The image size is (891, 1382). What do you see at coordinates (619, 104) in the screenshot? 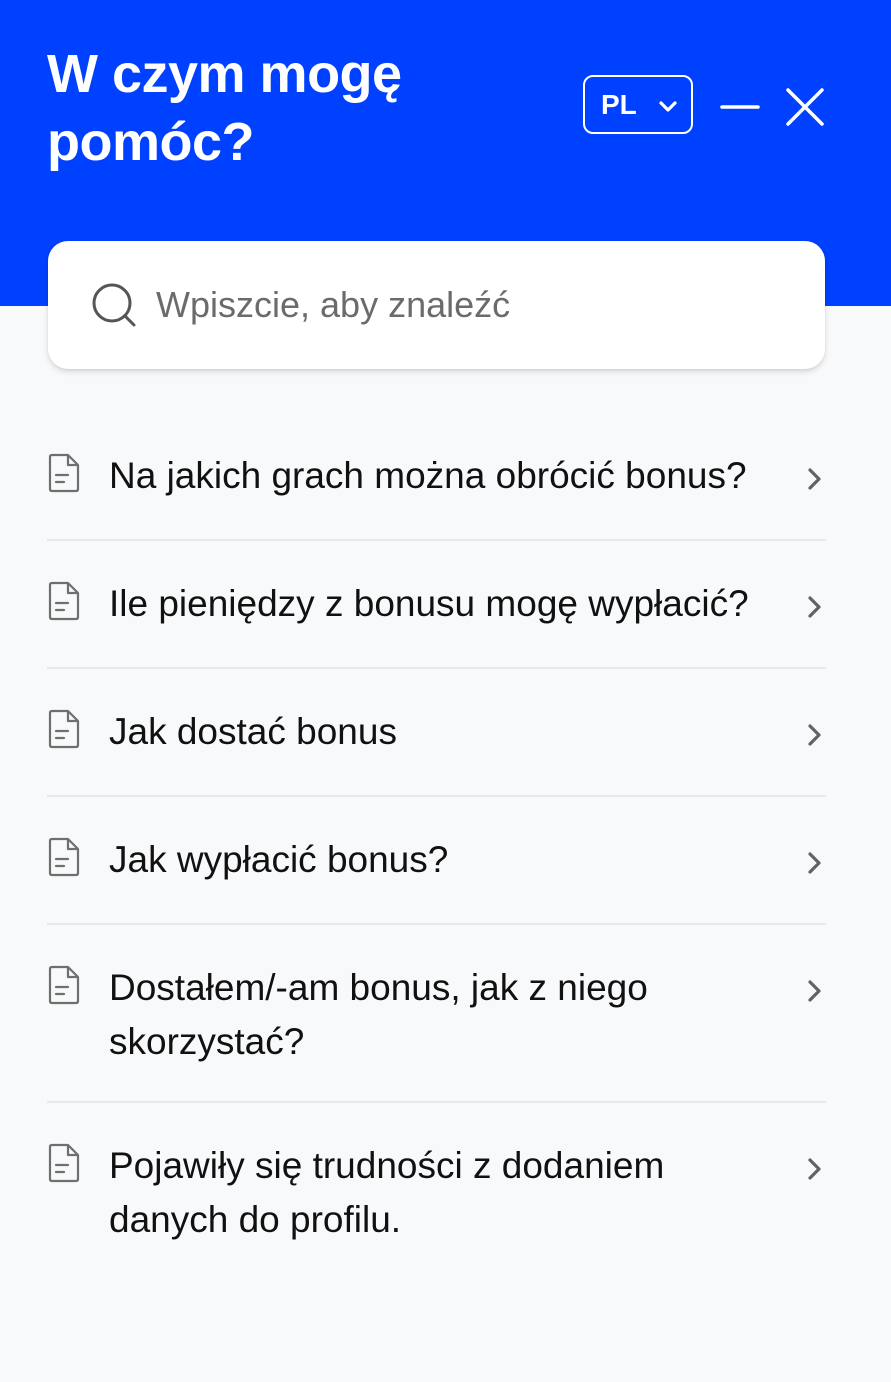
I see `language-selected-label: PL` at bounding box center [619, 104].